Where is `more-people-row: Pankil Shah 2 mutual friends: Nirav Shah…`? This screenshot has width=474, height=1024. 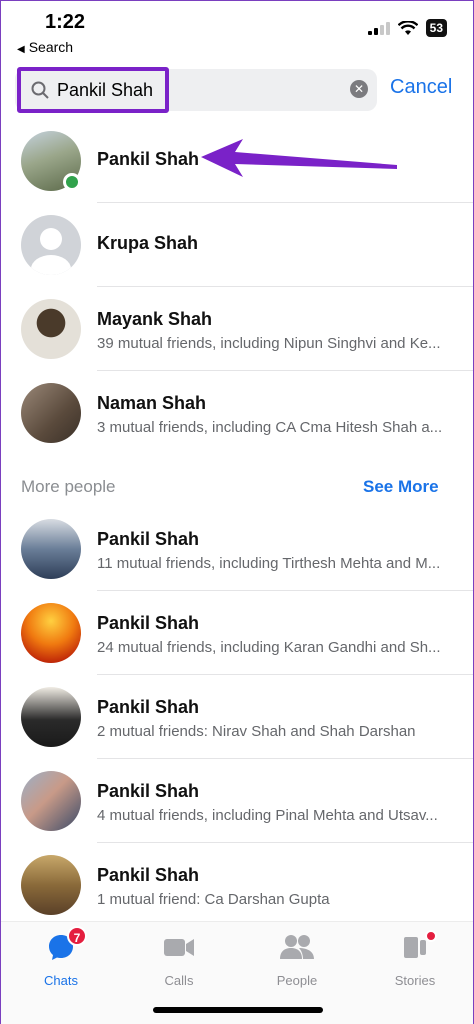 more-people-row: Pankil Shah 2 mutual friends: Nirav Shah… is located at coordinates (237, 717).